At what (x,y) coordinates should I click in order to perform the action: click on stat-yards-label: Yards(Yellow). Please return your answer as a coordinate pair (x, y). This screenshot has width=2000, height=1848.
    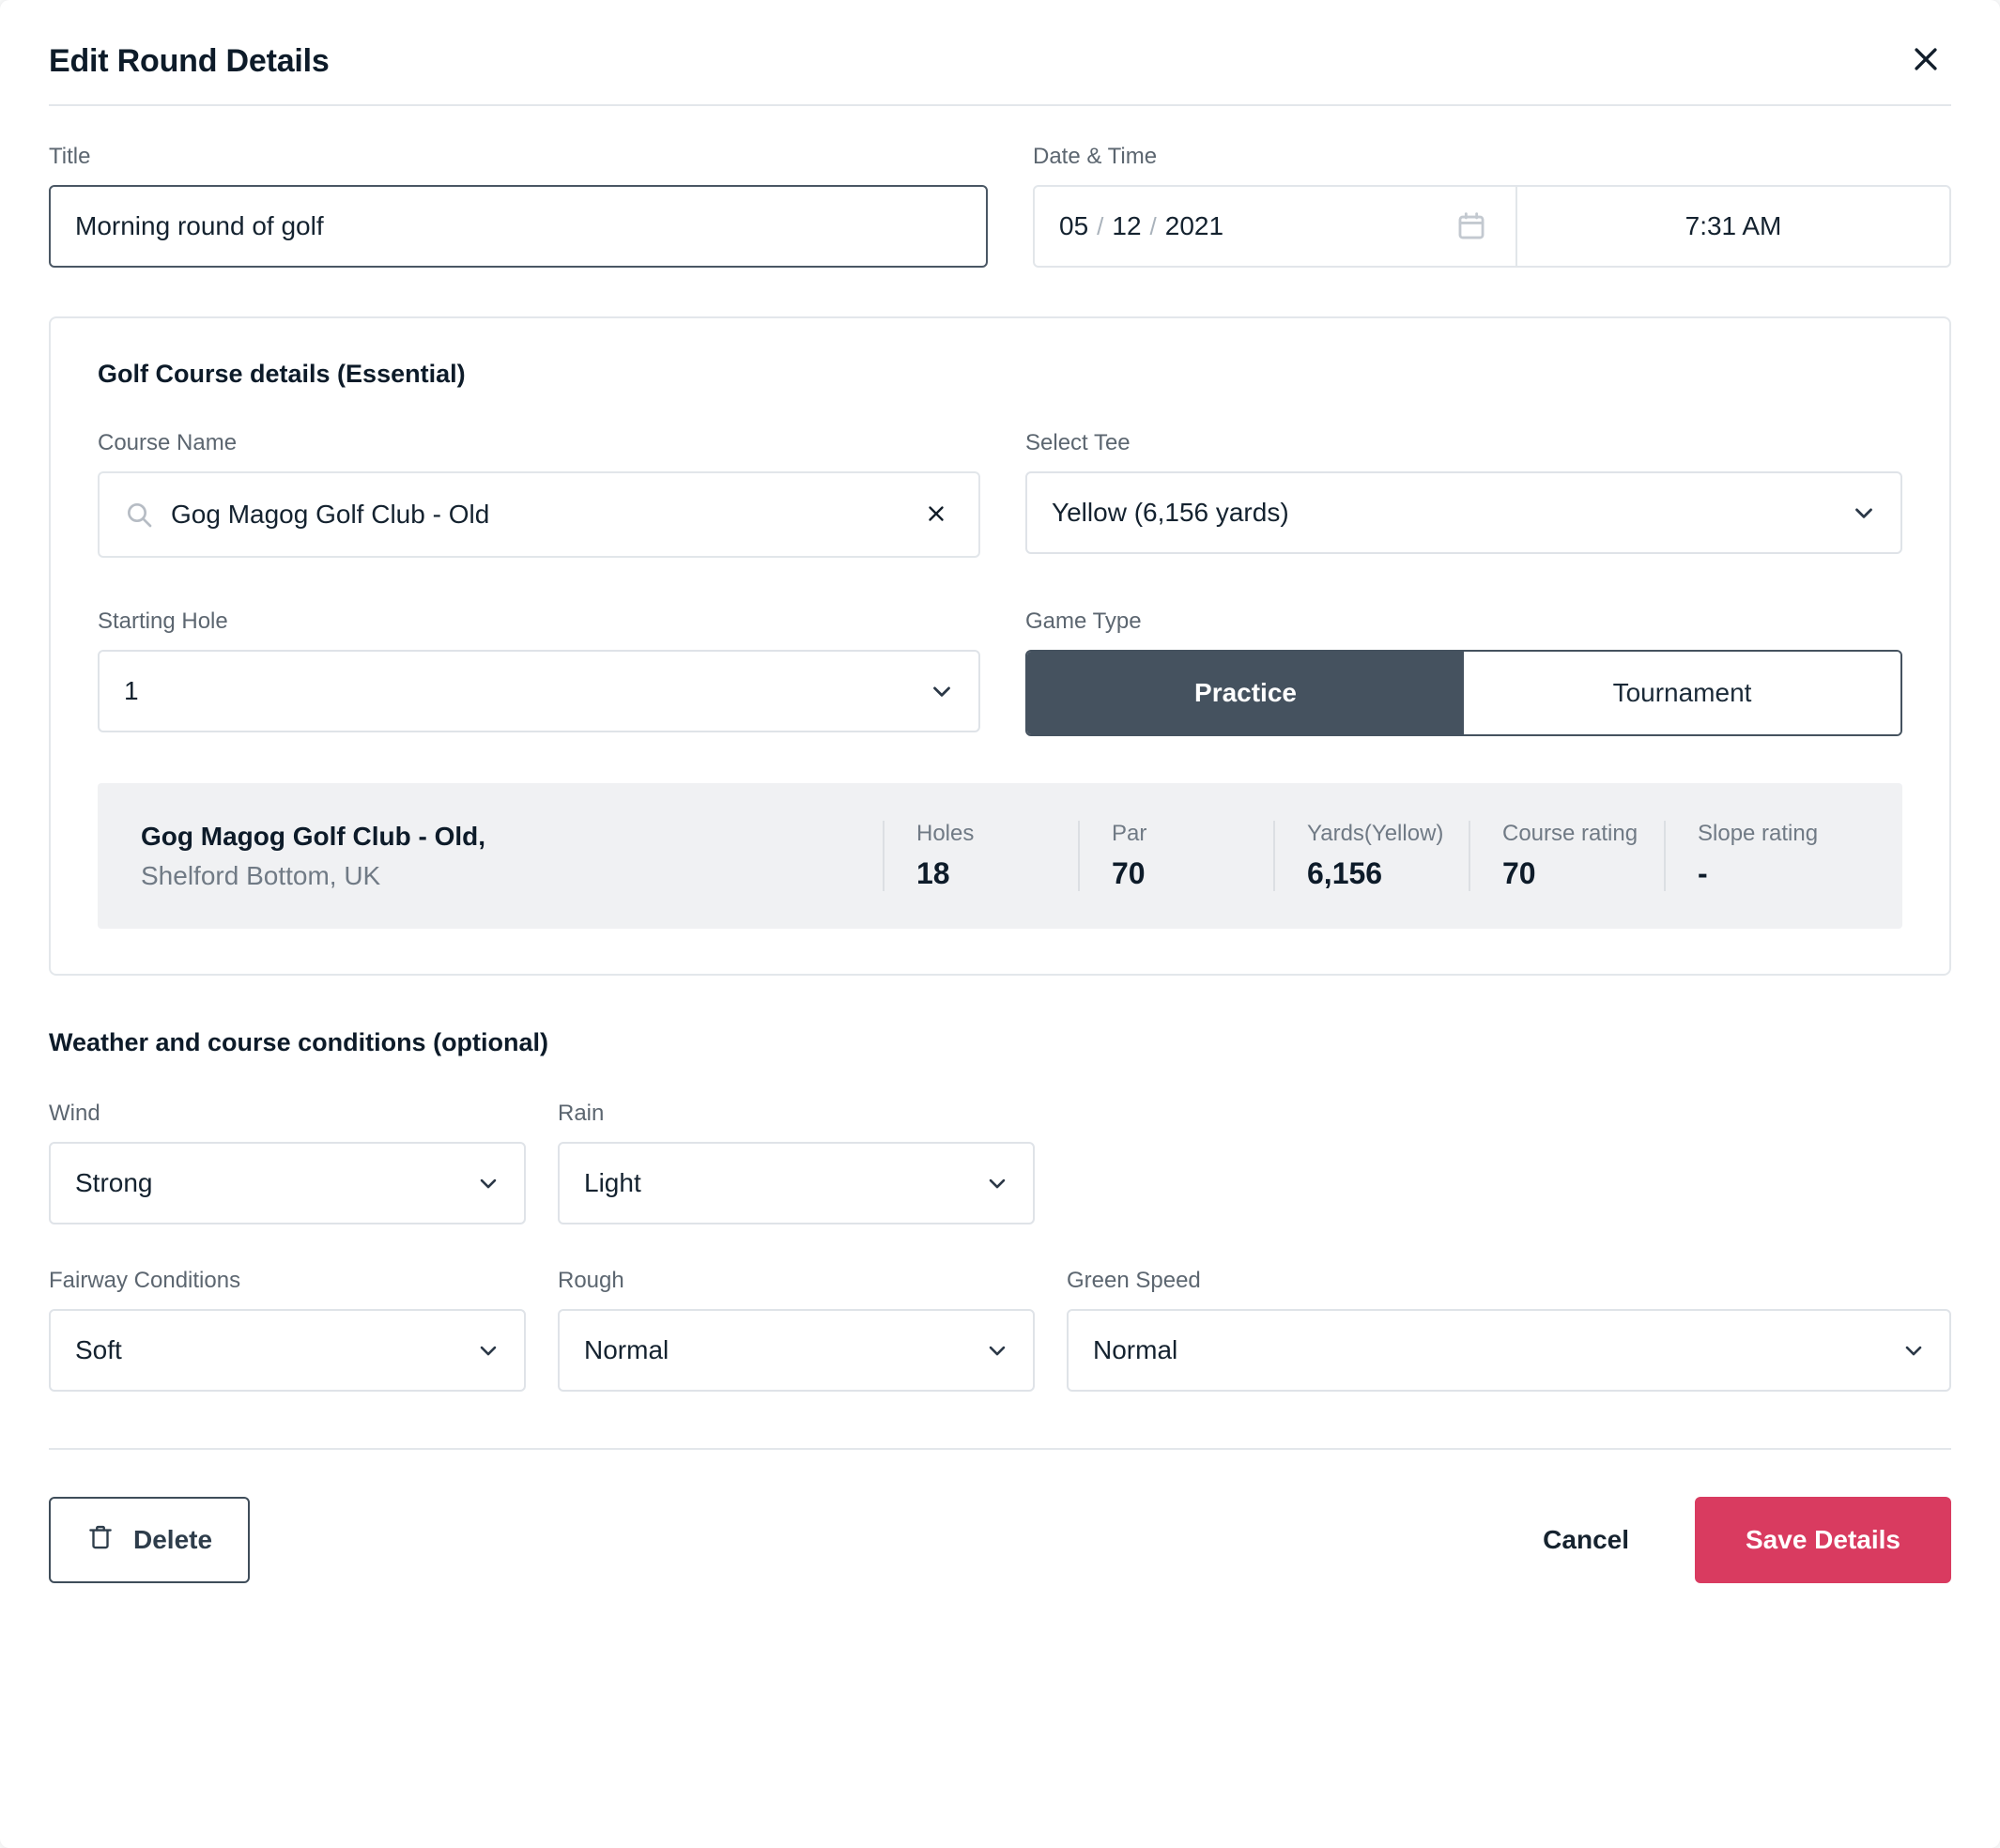
    Looking at the image, I should click on (1375, 833).